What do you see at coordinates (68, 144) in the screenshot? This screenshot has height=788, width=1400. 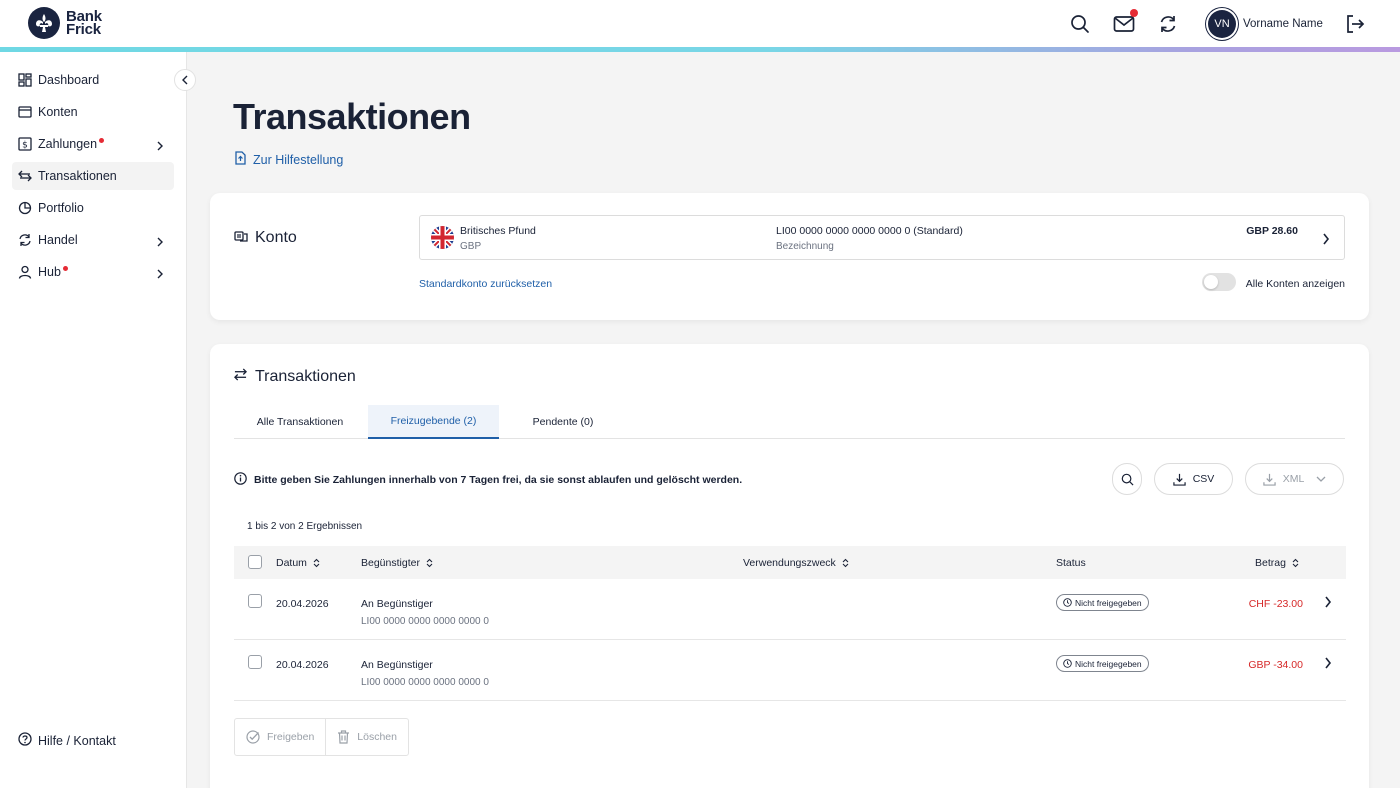 I see `sidebar-item-label: Zahlungen` at bounding box center [68, 144].